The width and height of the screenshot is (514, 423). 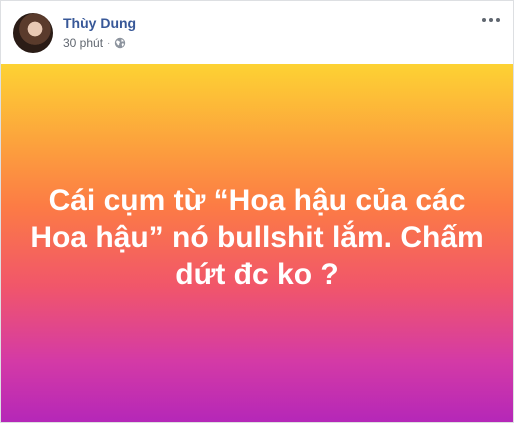 I want to click on post-timestamp: 30 phút, so click(x=83, y=43).